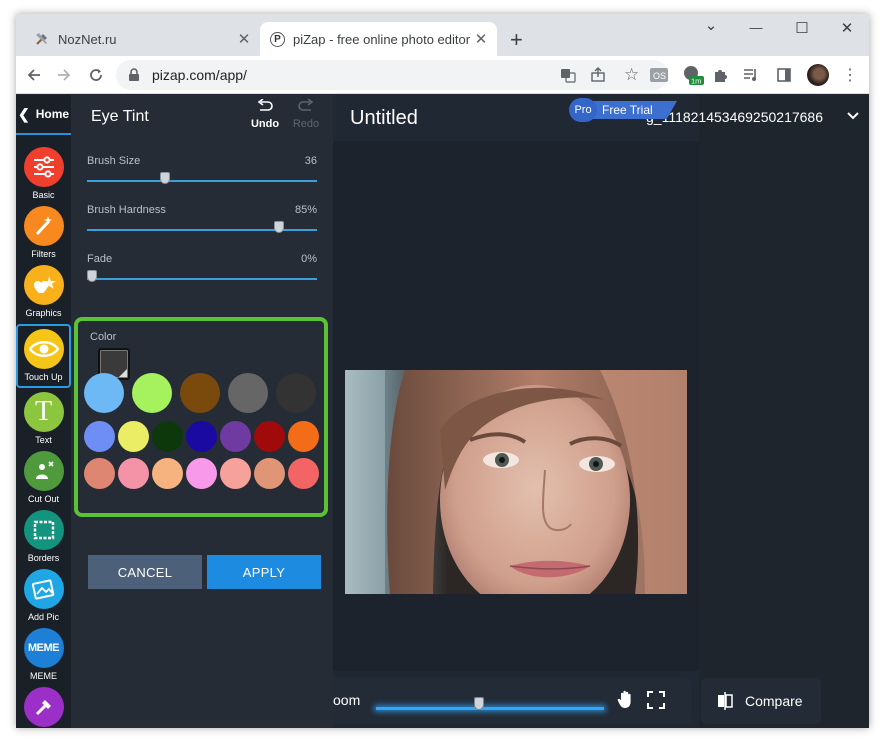  What do you see at coordinates (145, 572) in the screenshot?
I see `cancel-button: CANCEL` at bounding box center [145, 572].